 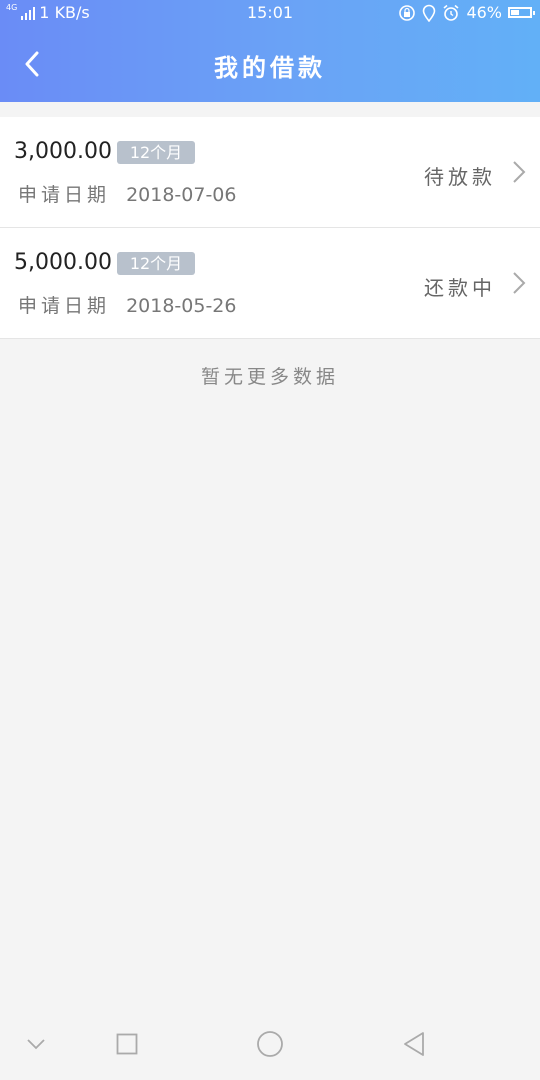 What do you see at coordinates (484, 12) in the screenshot?
I see `battery-percent: 46%` at bounding box center [484, 12].